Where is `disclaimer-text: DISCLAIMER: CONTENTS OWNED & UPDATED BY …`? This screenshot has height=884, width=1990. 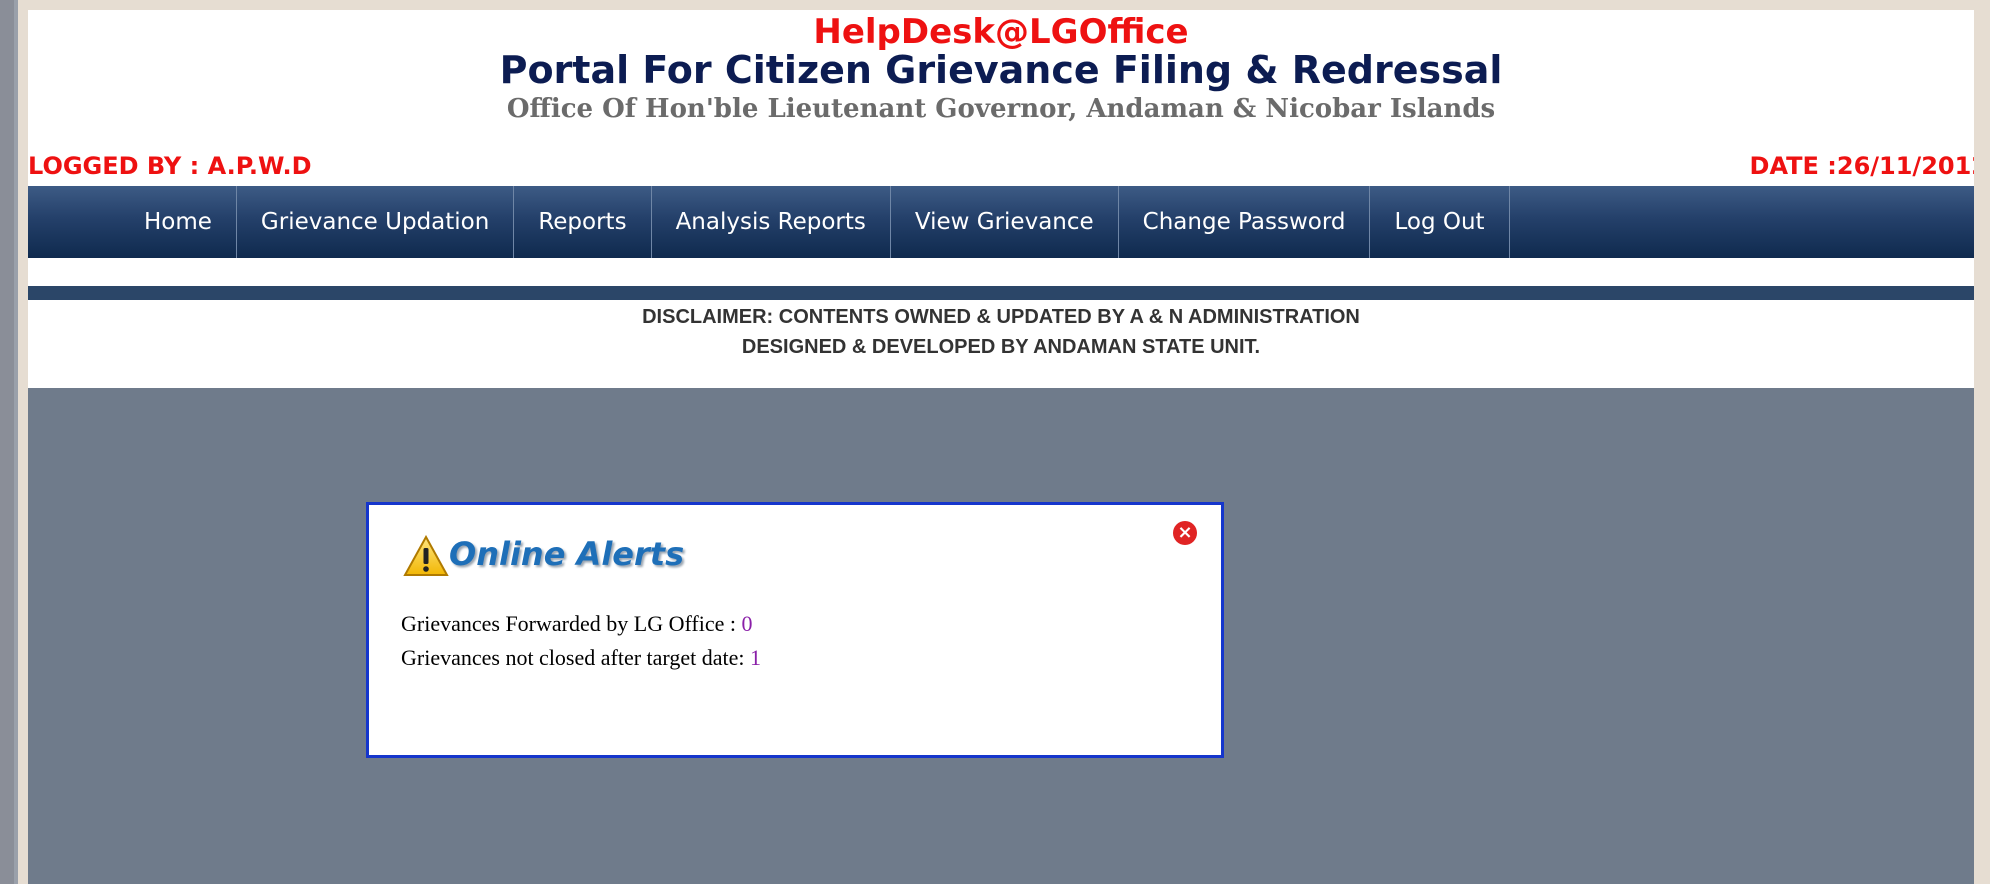 disclaimer-text: DISCLAIMER: CONTENTS OWNED & UPDATED BY … is located at coordinates (1001, 317).